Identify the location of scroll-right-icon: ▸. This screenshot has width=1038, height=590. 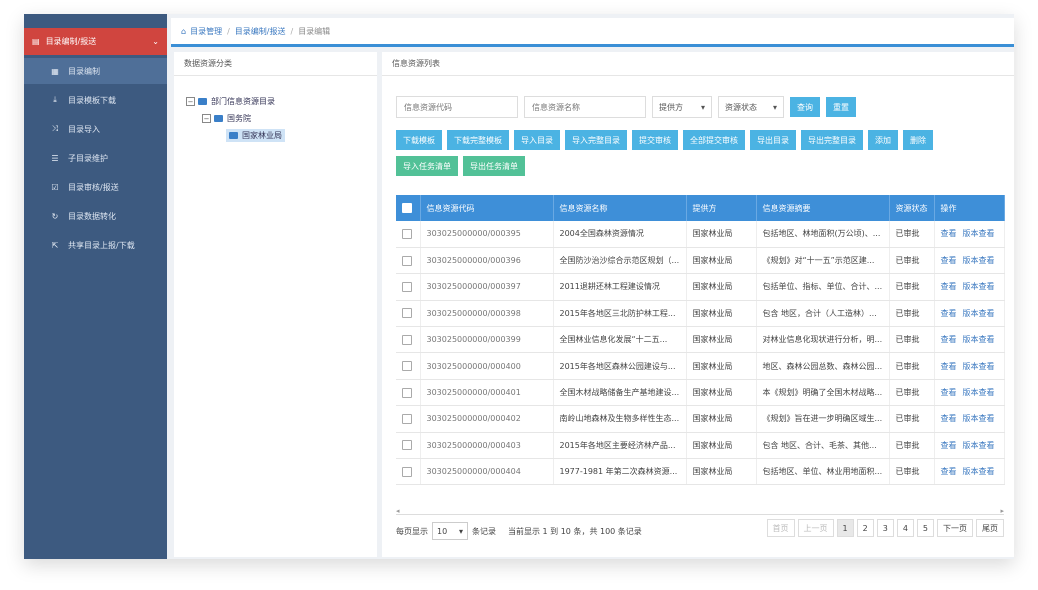
(1002, 511).